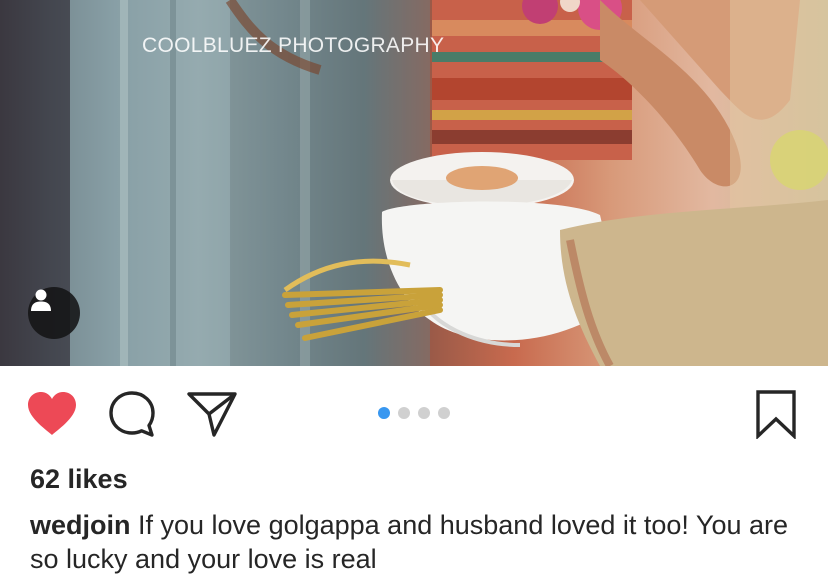 The width and height of the screenshot is (828, 576). I want to click on share-button, so click(212, 414).